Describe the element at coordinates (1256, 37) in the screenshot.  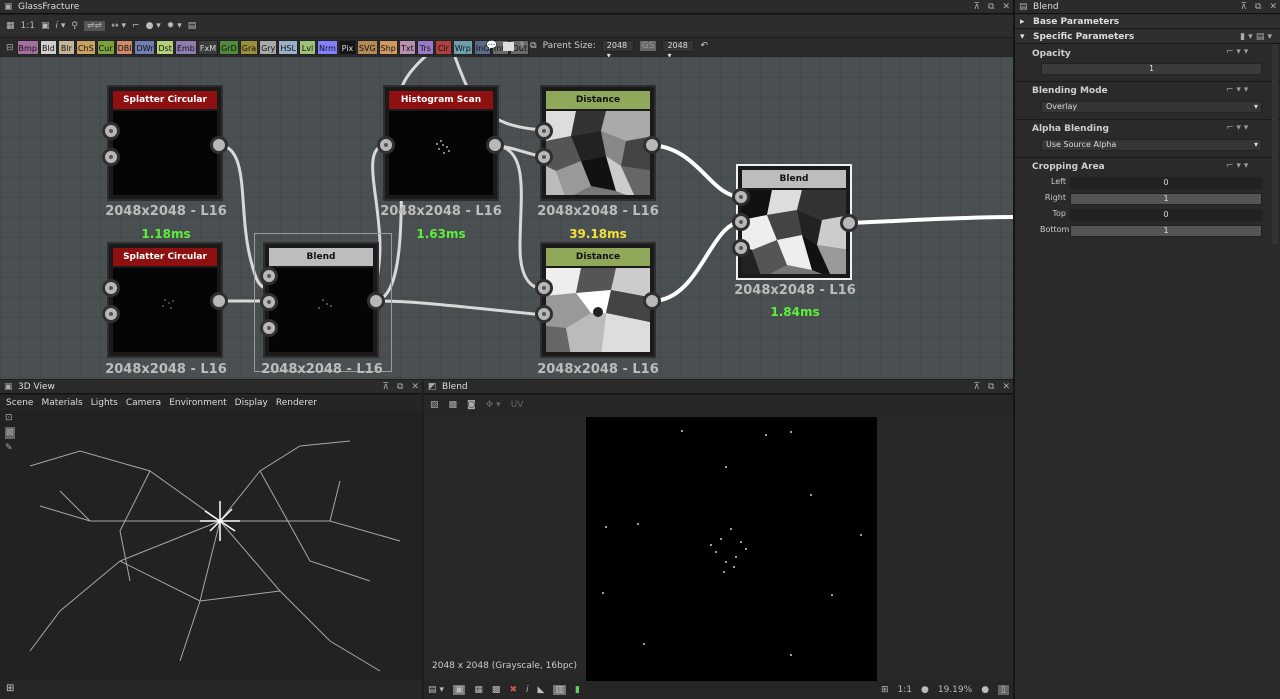
I see `preset-icon: ▮ ▾ ▤ ▾` at that location.